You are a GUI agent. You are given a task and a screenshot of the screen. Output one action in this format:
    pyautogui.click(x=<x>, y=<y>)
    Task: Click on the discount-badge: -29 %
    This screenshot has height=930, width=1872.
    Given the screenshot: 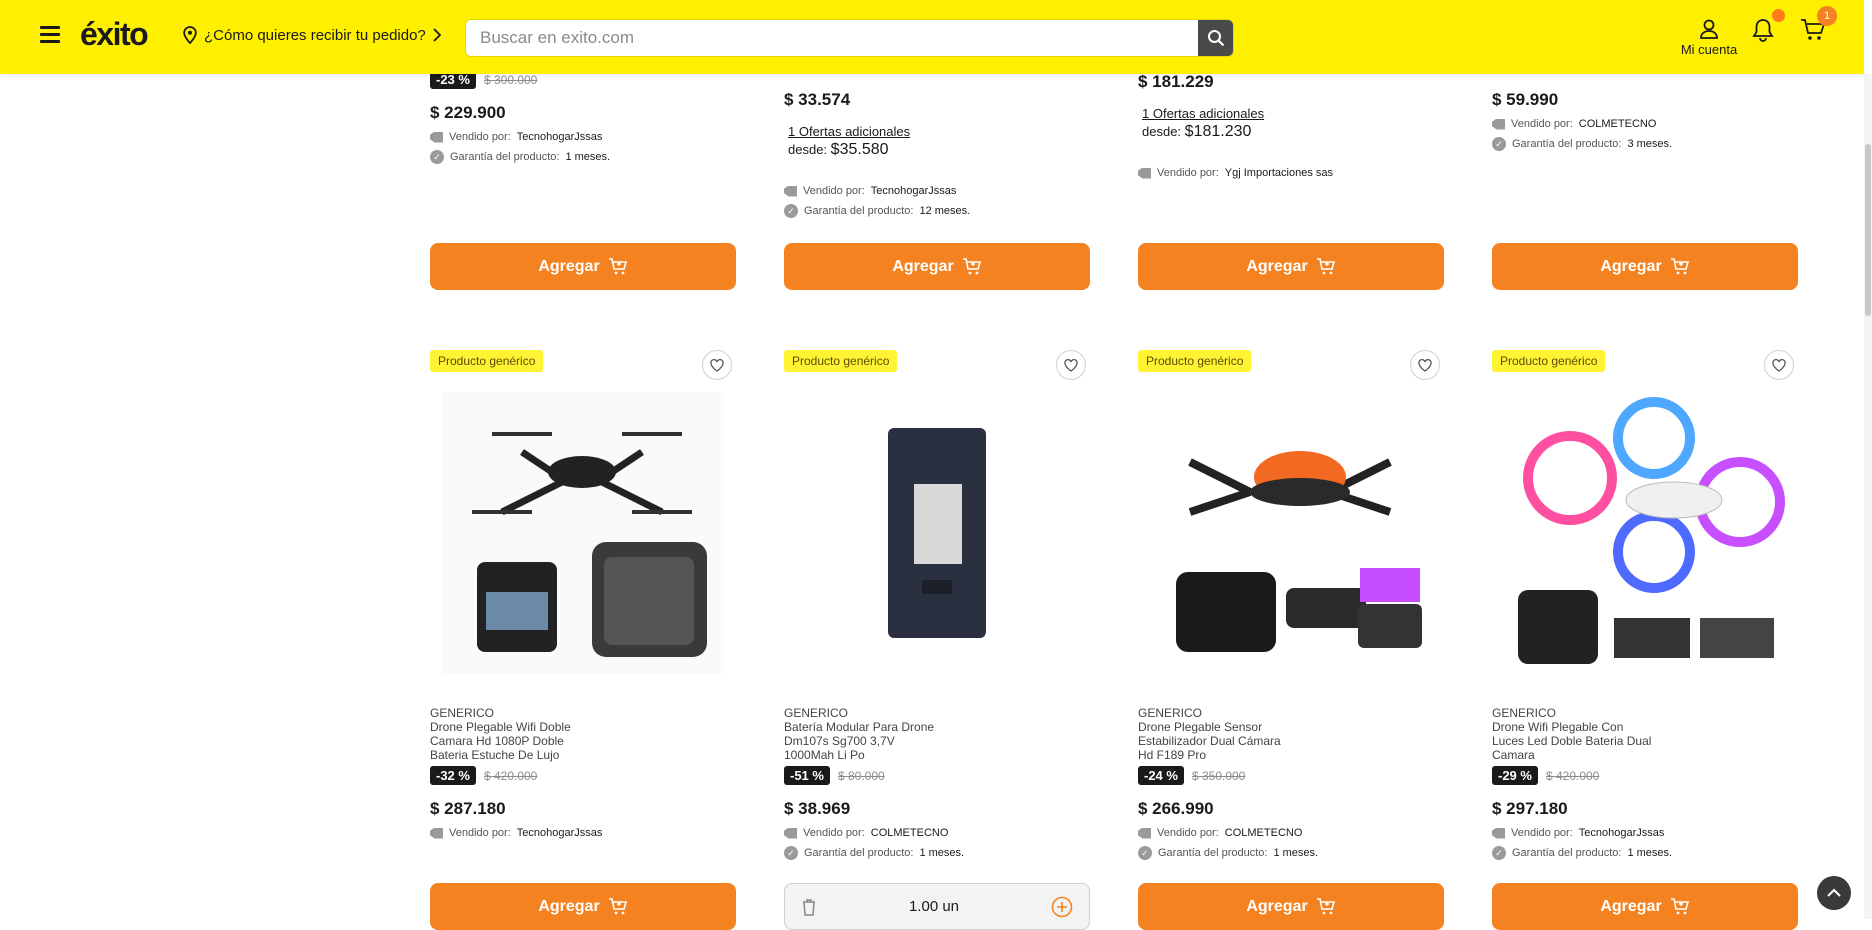 What is the action you would take?
    pyautogui.click(x=1515, y=775)
    